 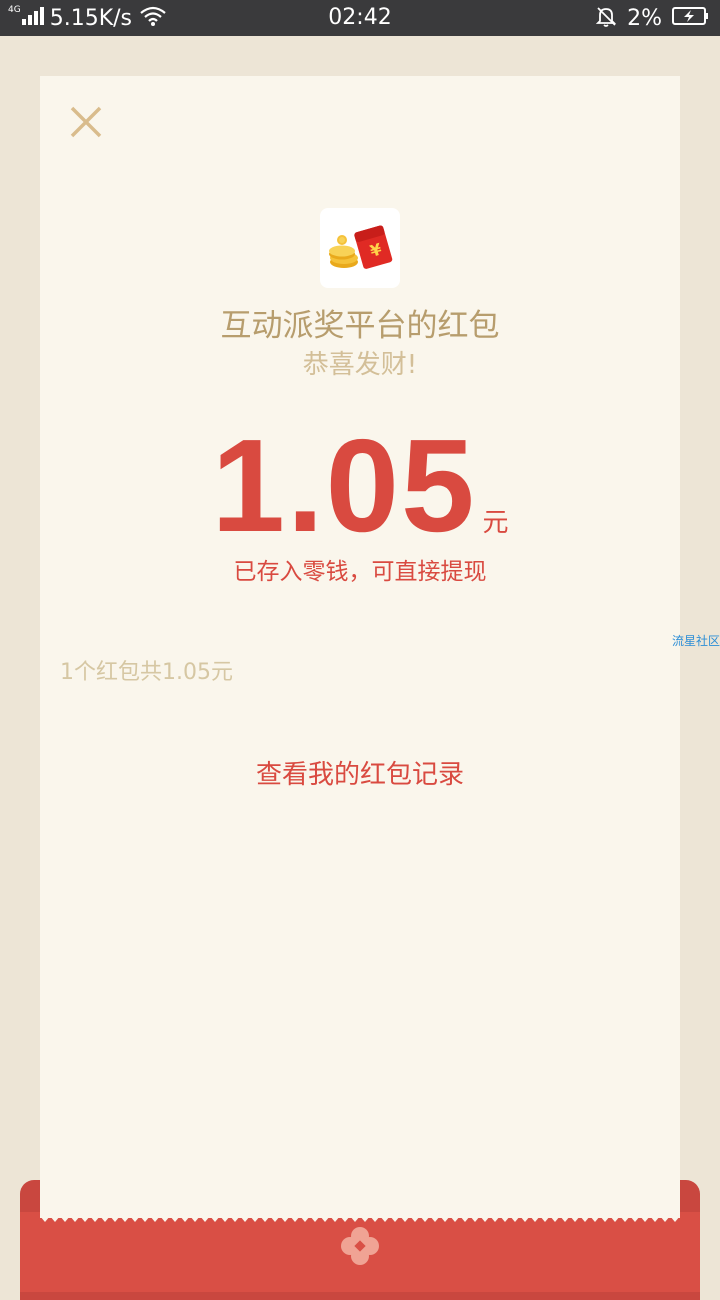 I want to click on signal-icon, so click(x=32, y=18).